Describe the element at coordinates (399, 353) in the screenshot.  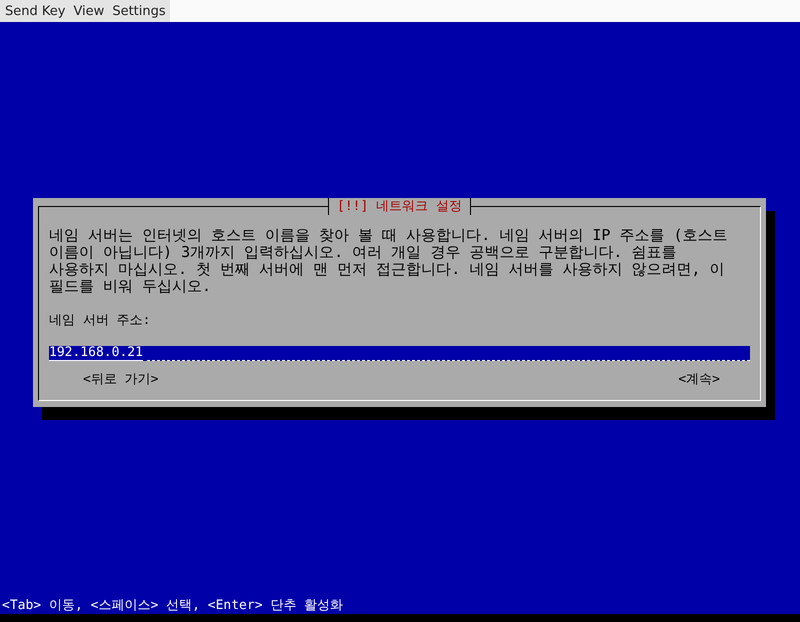
I see `input-field: 192.168.0.21` at that location.